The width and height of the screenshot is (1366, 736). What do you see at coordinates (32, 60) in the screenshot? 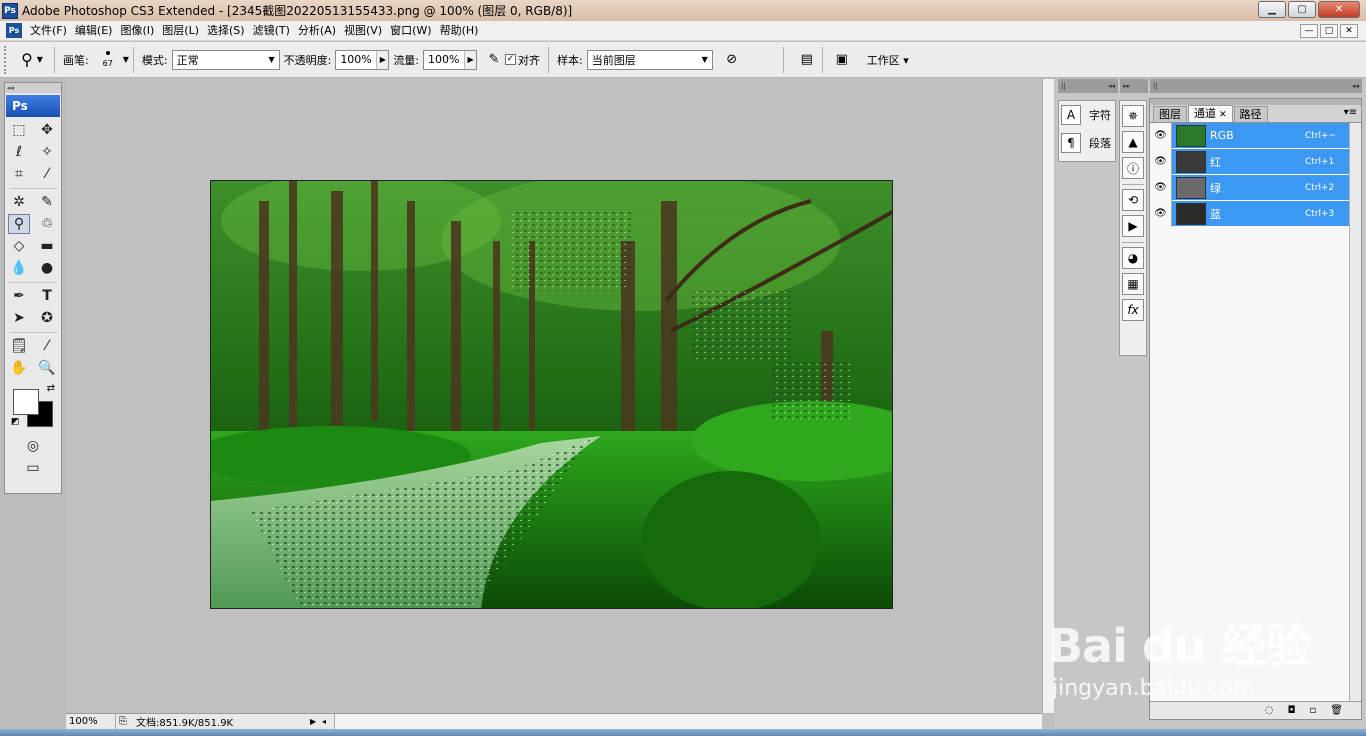
I see `tool-preset-picker: ⚲ ▼` at bounding box center [32, 60].